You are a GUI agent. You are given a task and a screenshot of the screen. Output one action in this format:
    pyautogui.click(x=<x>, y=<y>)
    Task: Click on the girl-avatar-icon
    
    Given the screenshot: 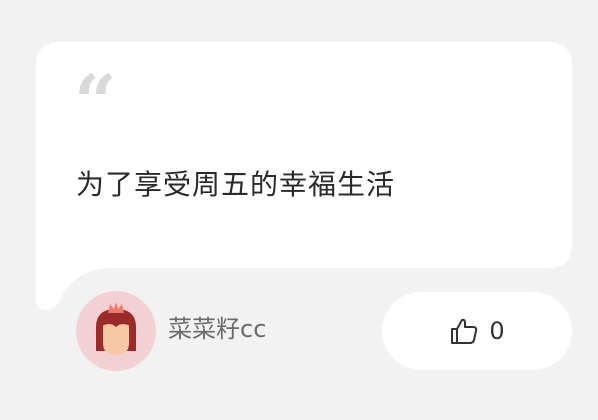 What is the action you would take?
    pyautogui.click(x=116, y=328)
    